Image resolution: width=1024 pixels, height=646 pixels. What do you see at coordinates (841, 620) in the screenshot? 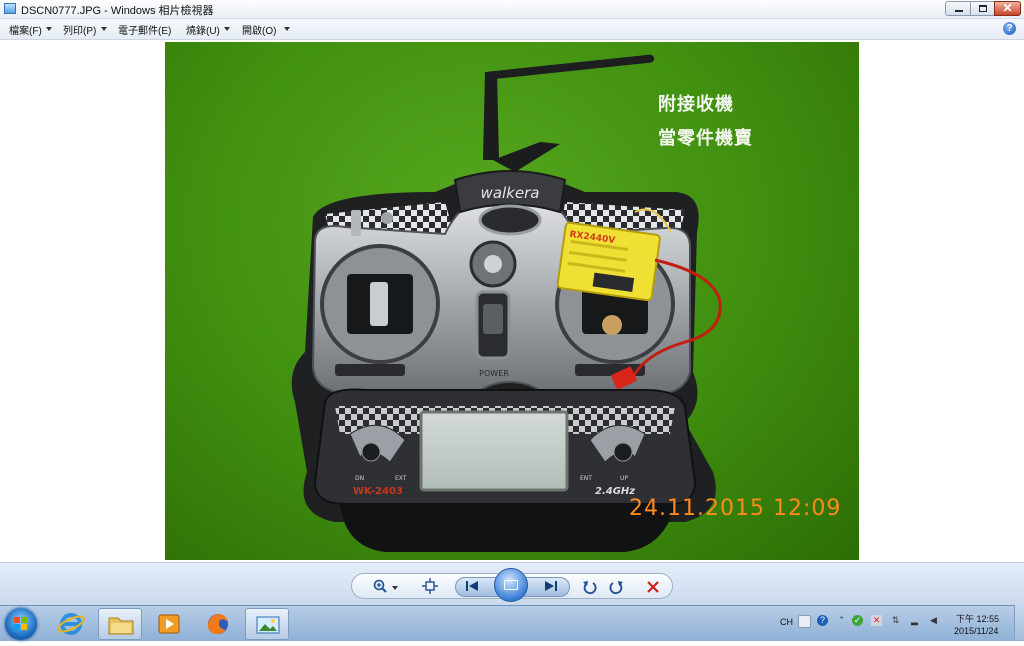
I see `expand-tray-icon: ⌃` at bounding box center [841, 620].